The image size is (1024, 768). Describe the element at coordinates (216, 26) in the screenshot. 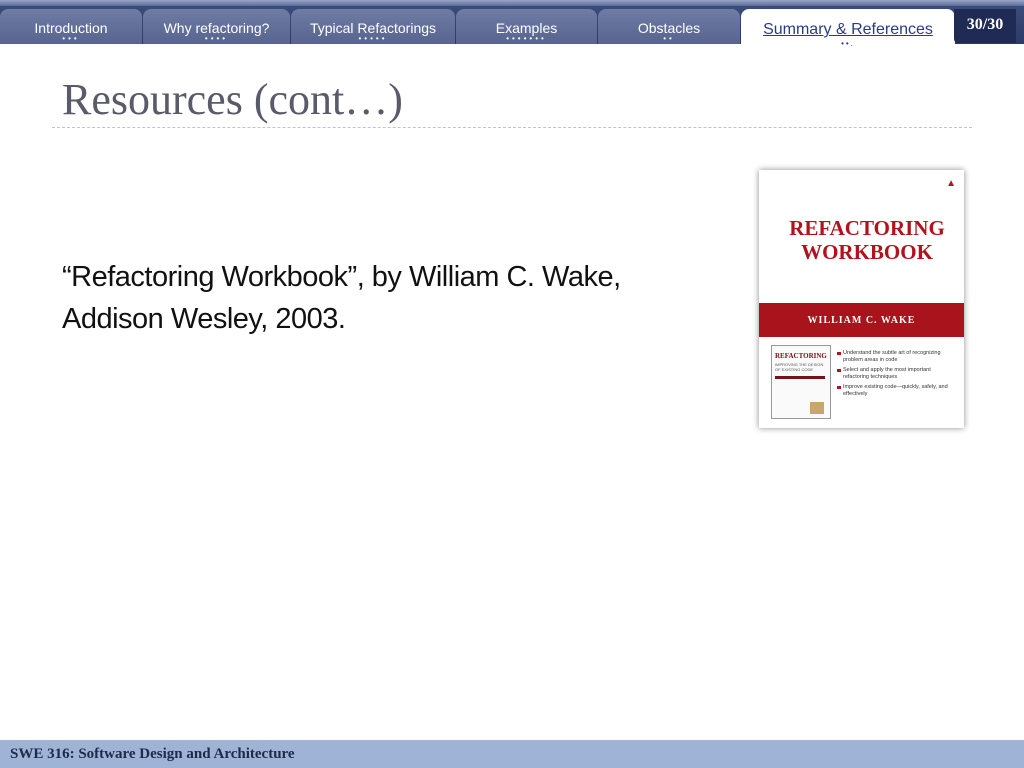

I see `tab-why-refactoring: Why refactoring? ••••` at that location.